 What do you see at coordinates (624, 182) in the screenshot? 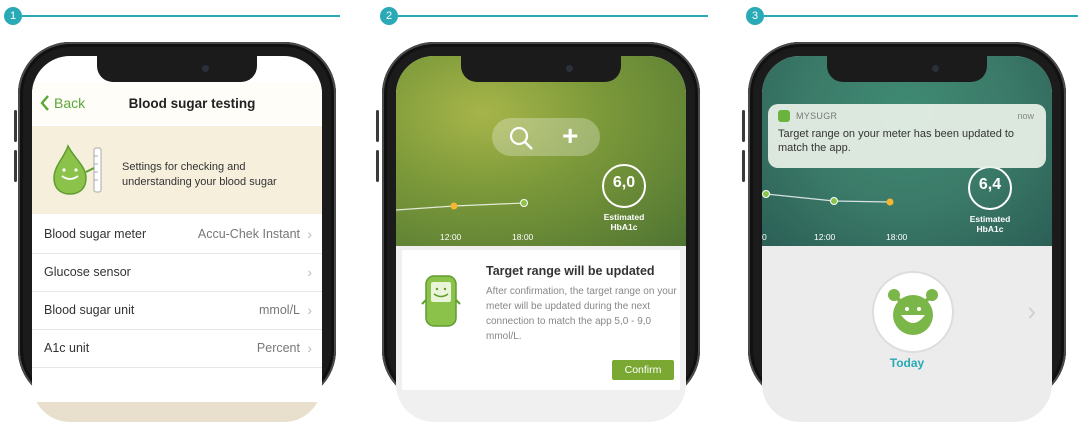
I see `hba1c-value: 6,0` at bounding box center [624, 182].